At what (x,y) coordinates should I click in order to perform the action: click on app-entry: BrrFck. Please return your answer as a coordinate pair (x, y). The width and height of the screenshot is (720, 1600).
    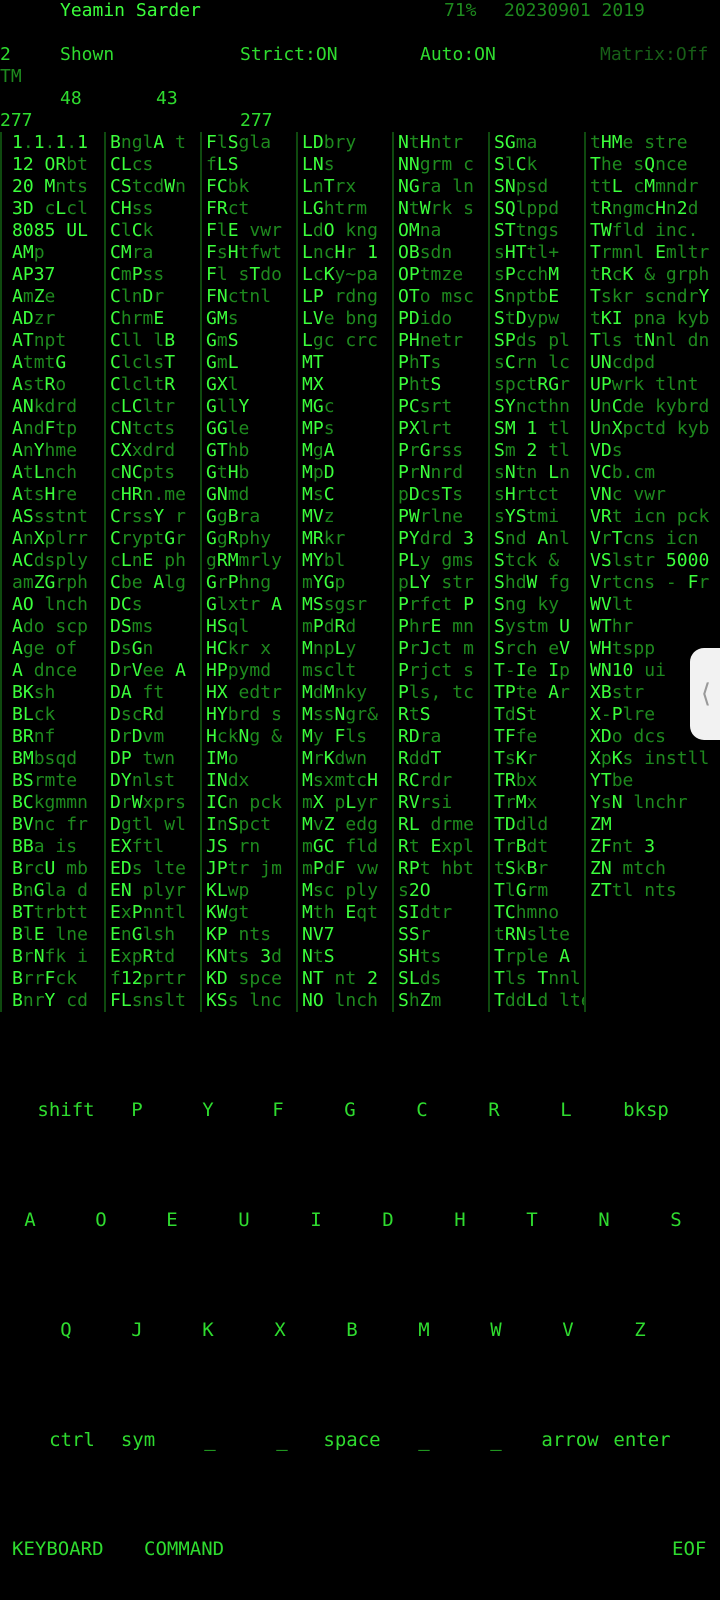
    Looking at the image, I should click on (52, 979).